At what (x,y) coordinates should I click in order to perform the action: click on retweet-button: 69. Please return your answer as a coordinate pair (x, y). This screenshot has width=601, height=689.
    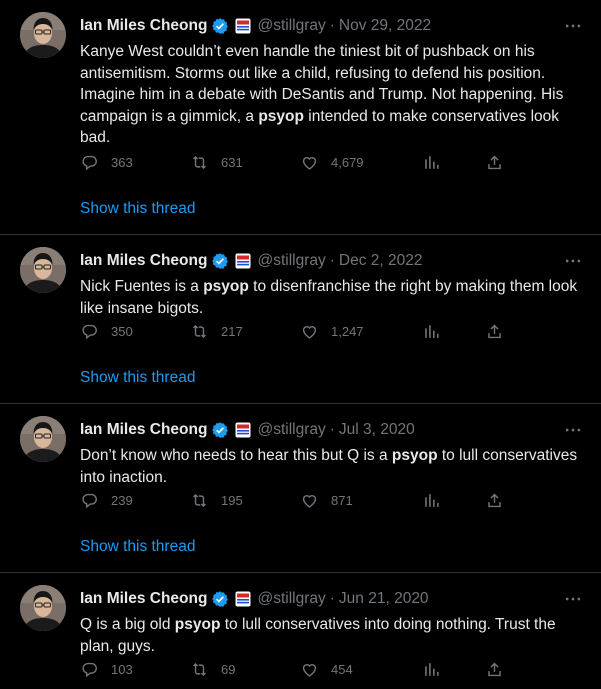
    Looking at the image, I should click on (212, 669).